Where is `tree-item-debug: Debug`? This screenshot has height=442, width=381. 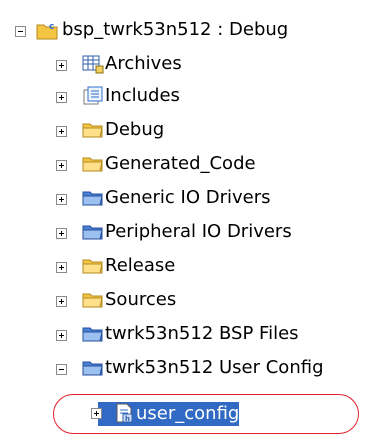
tree-item-debug: Debug is located at coordinates (134, 130).